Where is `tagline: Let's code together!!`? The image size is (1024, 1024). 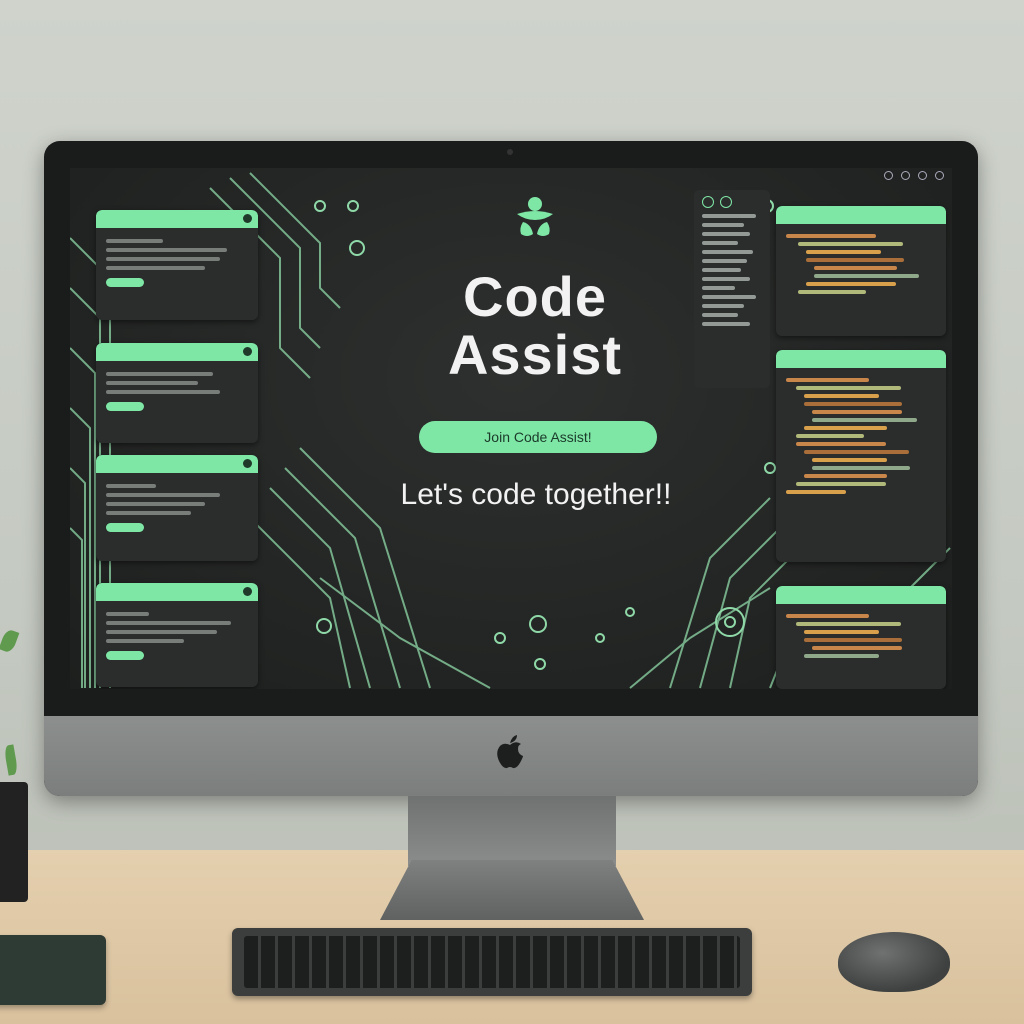
tagline: Let's code together!! is located at coordinates (536, 494).